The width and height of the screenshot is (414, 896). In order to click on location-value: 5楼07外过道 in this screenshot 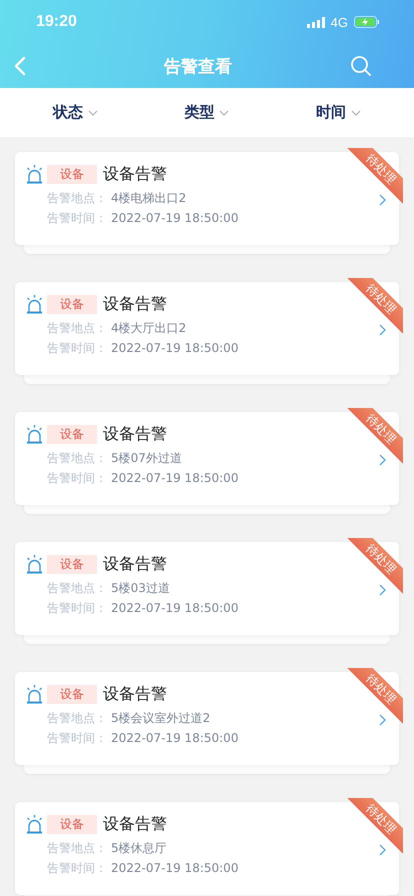, I will do `click(146, 458)`.